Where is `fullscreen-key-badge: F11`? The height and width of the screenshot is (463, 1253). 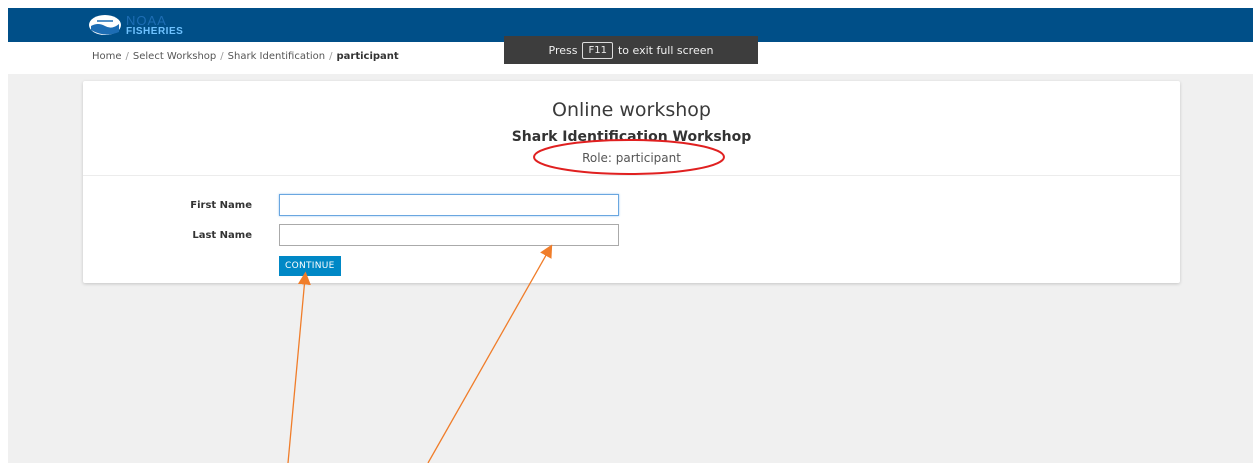
fullscreen-key-badge: F11 is located at coordinates (597, 50).